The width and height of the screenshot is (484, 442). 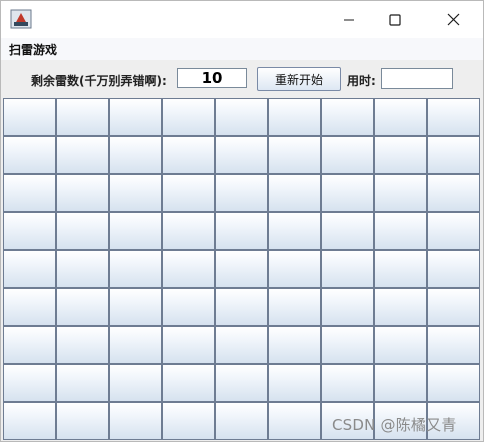 What do you see at coordinates (21, 19) in the screenshot?
I see `java-app-icon` at bounding box center [21, 19].